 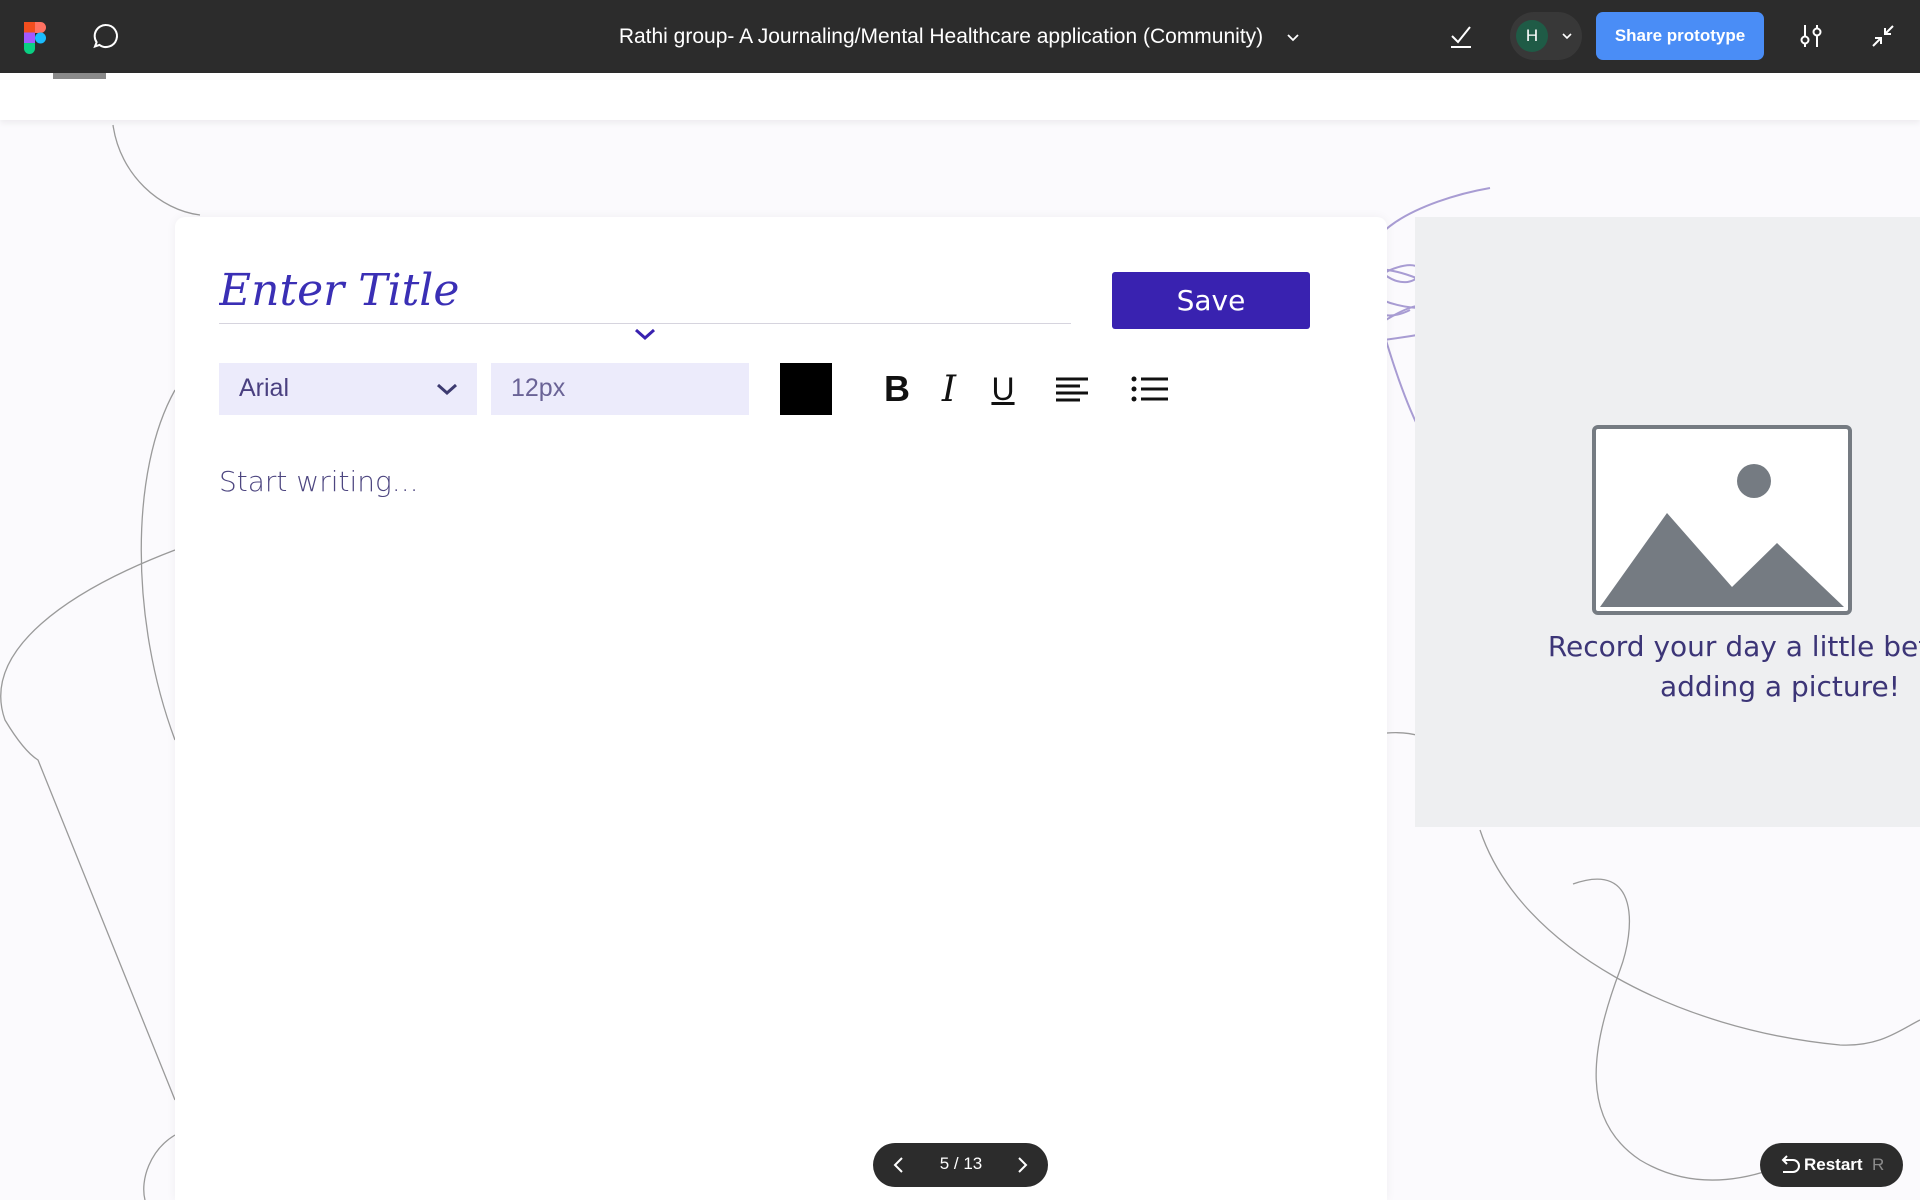 What do you see at coordinates (1883, 36) in the screenshot?
I see `collapse-icon` at bounding box center [1883, 36].